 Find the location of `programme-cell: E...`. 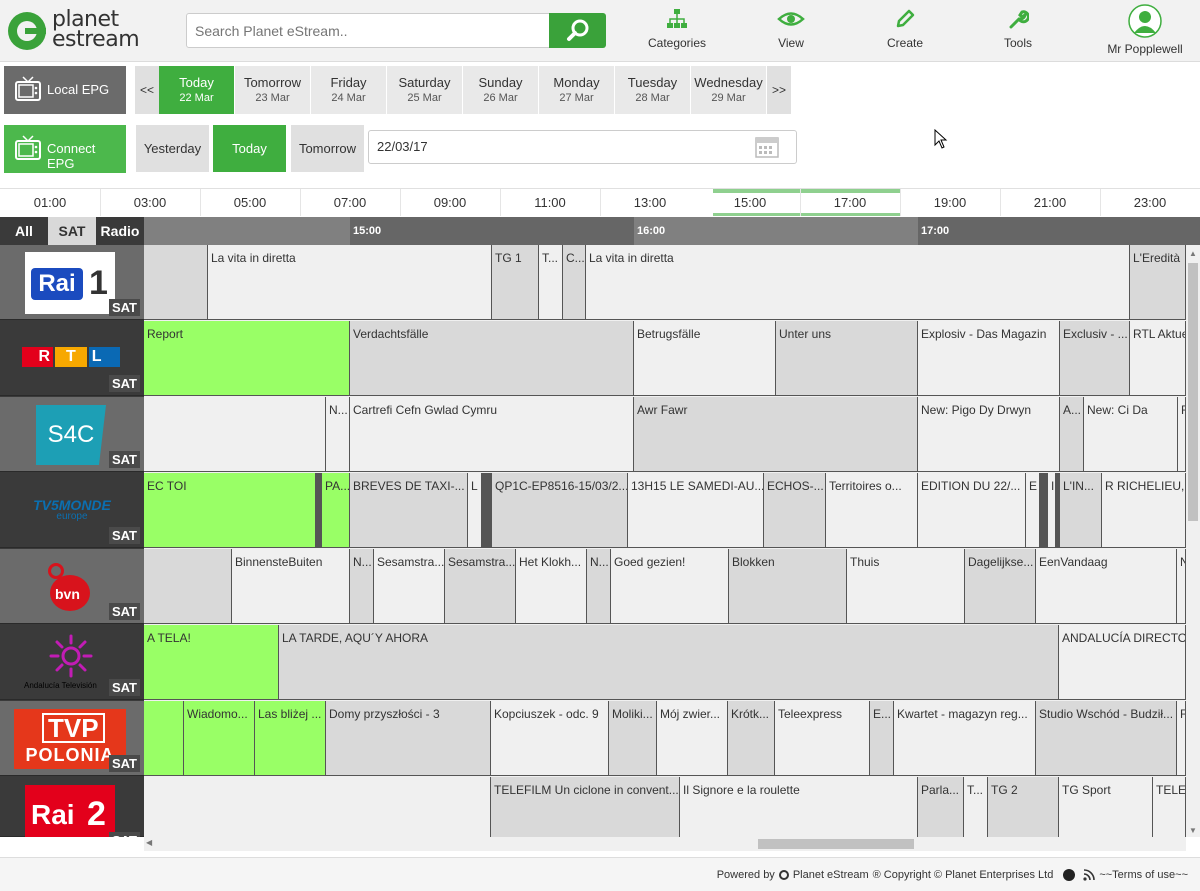

programme-cell: E... is located at coordinates (882, 738).